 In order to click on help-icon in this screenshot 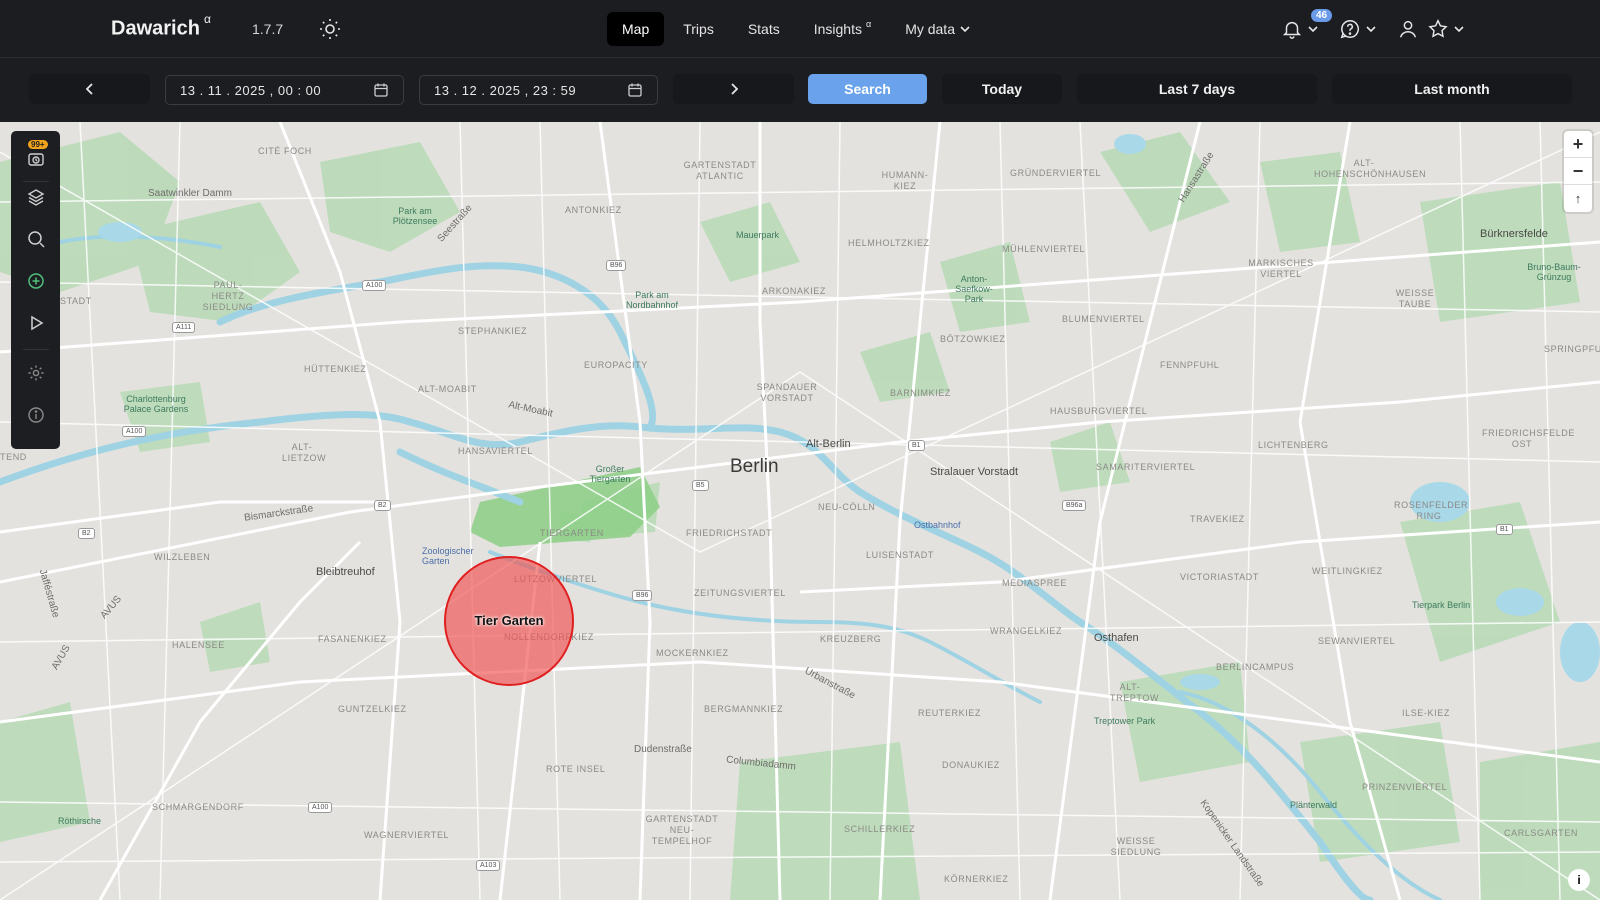, I will do `click(1349, 29)`.